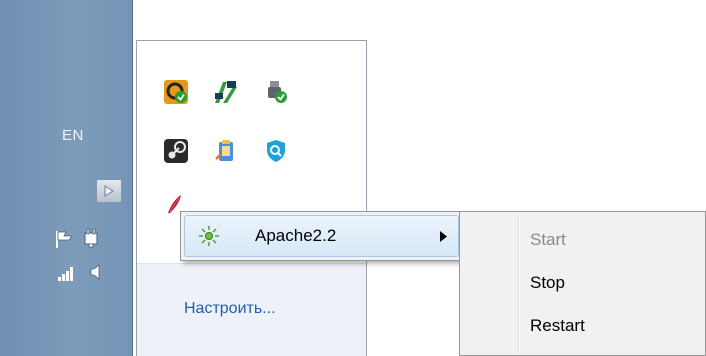 The width and height of the screenshot is (706, 356). I want to click on apache-context-menu: Apache2.2, so click(321, 236).